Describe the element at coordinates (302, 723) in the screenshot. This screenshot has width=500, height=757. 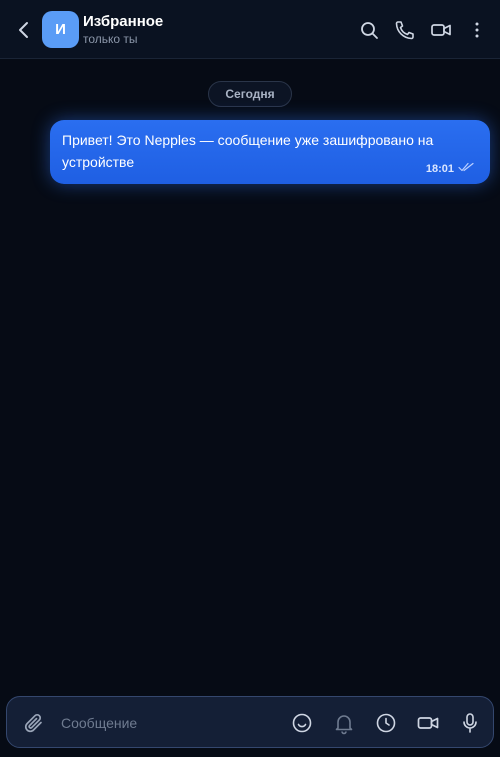
I see `emoji-icon` at that location.